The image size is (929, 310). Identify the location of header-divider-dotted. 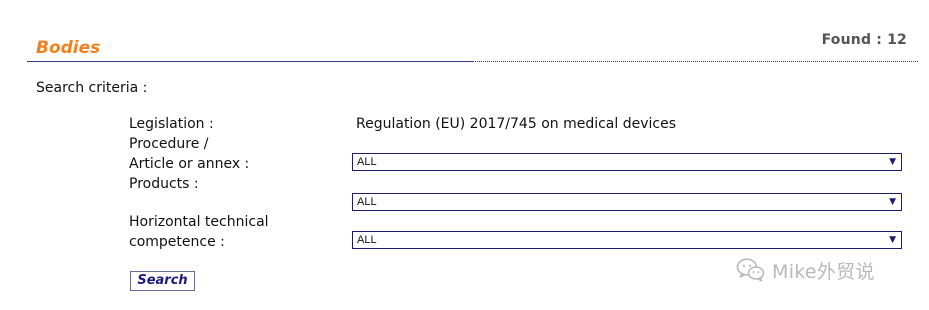
(695, 61).